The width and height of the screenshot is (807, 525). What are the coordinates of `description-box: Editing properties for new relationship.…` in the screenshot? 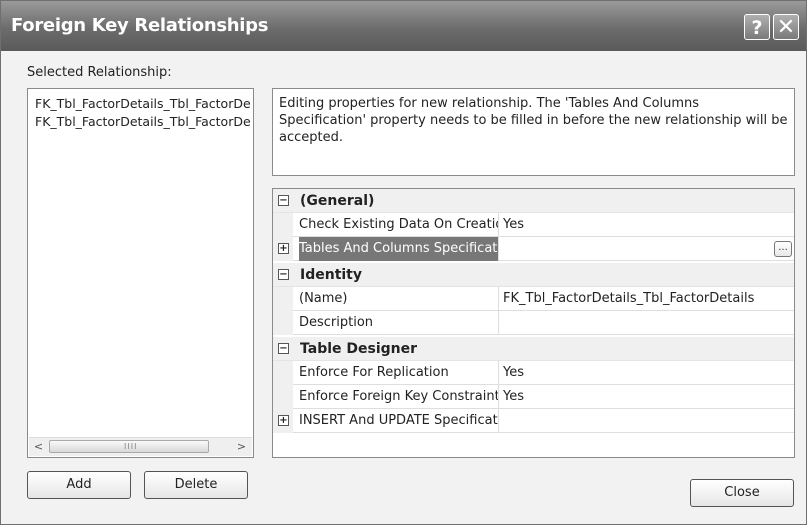 It's located at (533, 132).